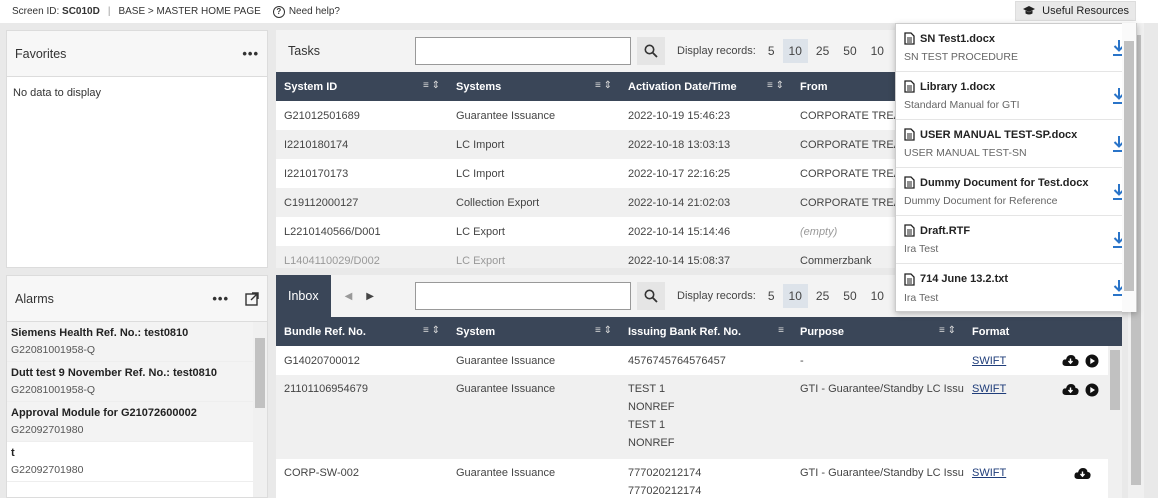 This screenshot has height=498, width=1158. Describe the element at coordinates (1043, 331) in the screenshot. I see `column-header: Format` at that location.